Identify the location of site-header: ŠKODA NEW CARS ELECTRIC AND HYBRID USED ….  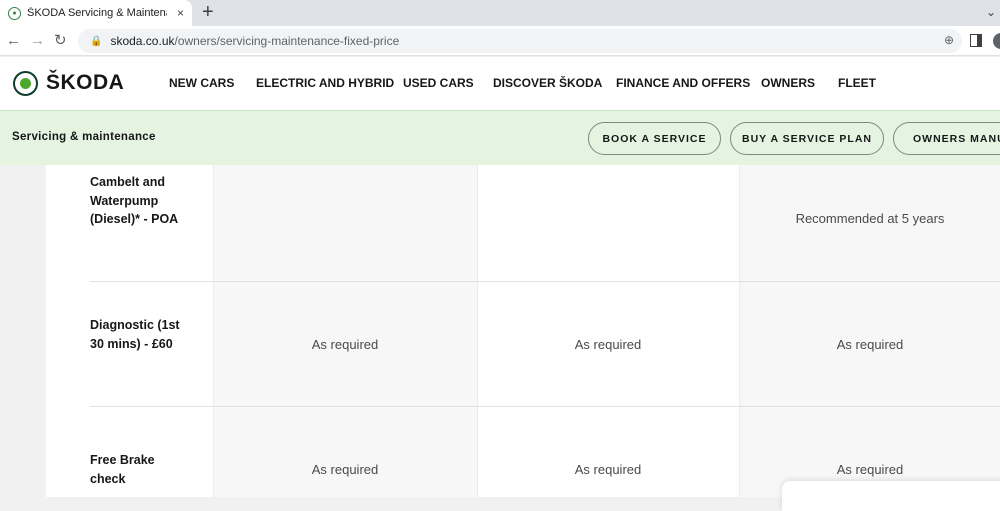
(500, 83).